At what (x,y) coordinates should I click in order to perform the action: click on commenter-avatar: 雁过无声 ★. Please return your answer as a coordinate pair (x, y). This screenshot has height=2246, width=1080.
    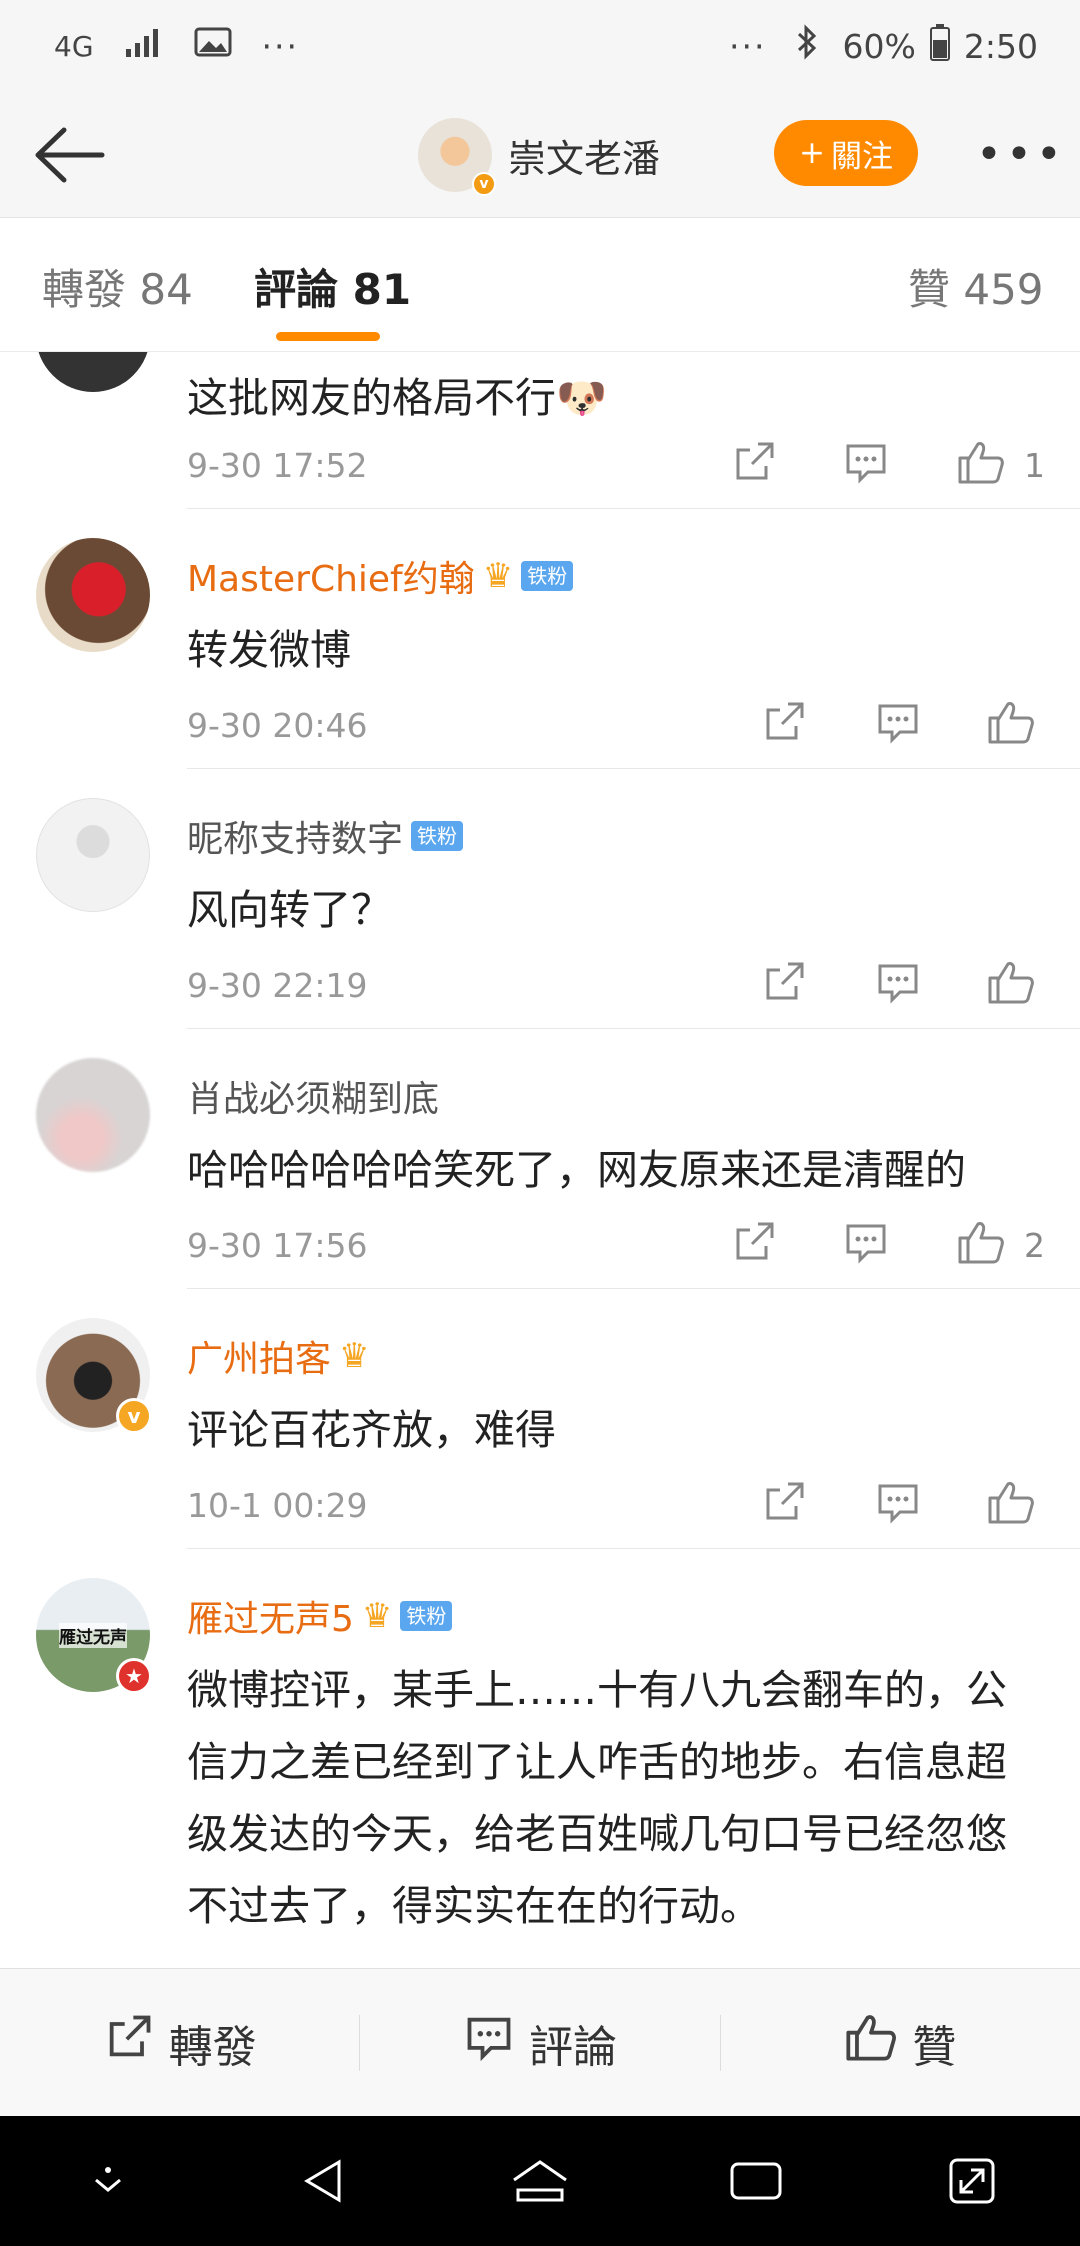
    Looking at the image, I should click on (94, 1636).